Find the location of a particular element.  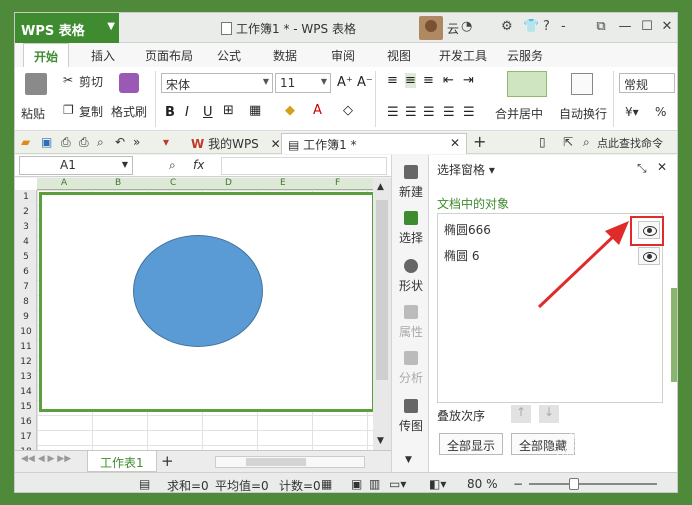

clear-format-icon: ◇ is located at coordinates (348, 110).